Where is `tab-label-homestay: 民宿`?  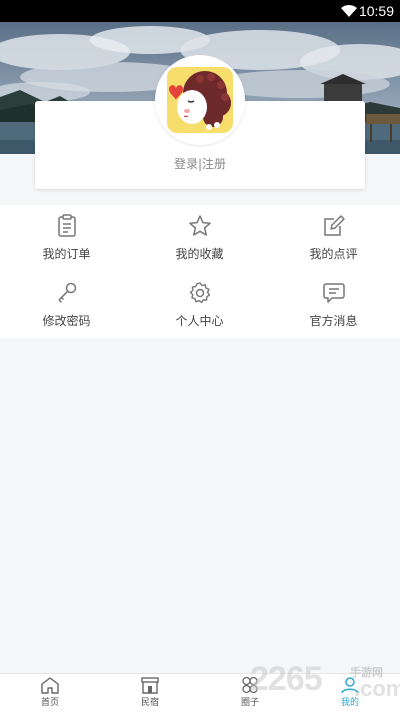 tab-label-homestay: 民宿 is located at coordinates (149, 703).